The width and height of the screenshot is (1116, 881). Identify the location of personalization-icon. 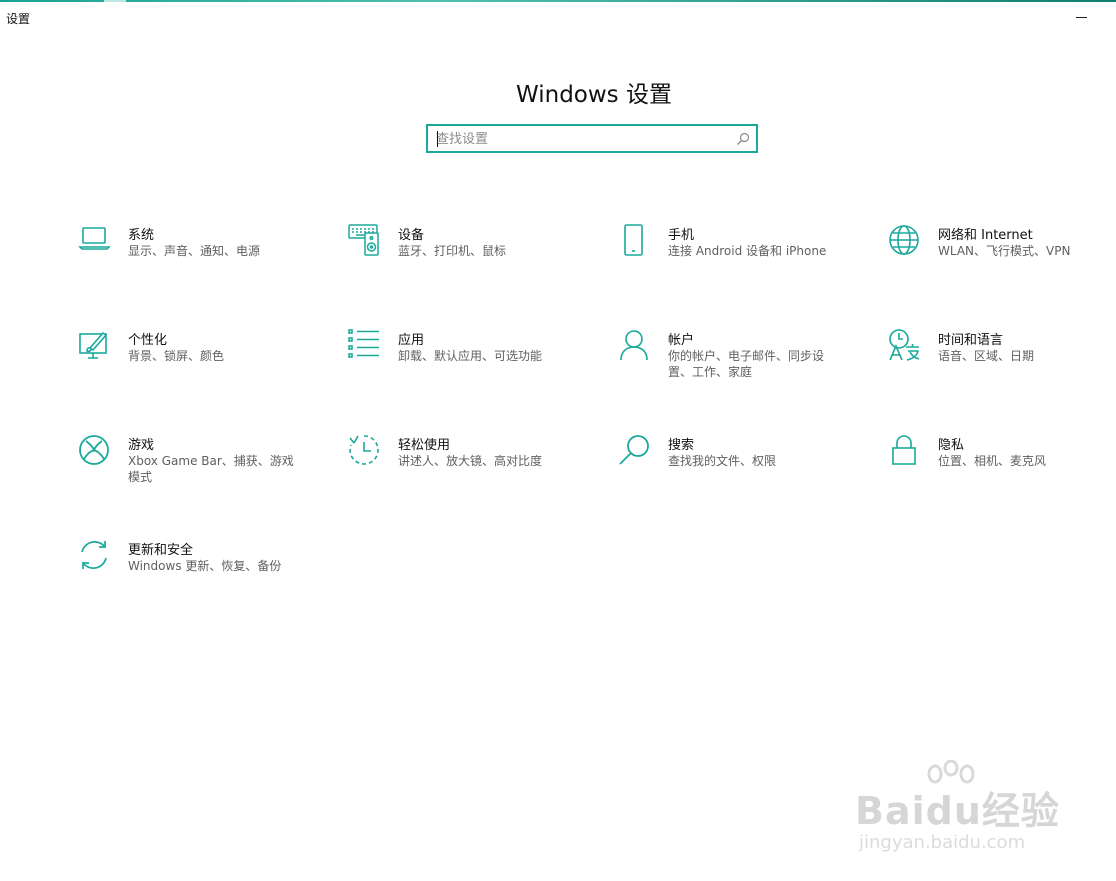
(95, 346).